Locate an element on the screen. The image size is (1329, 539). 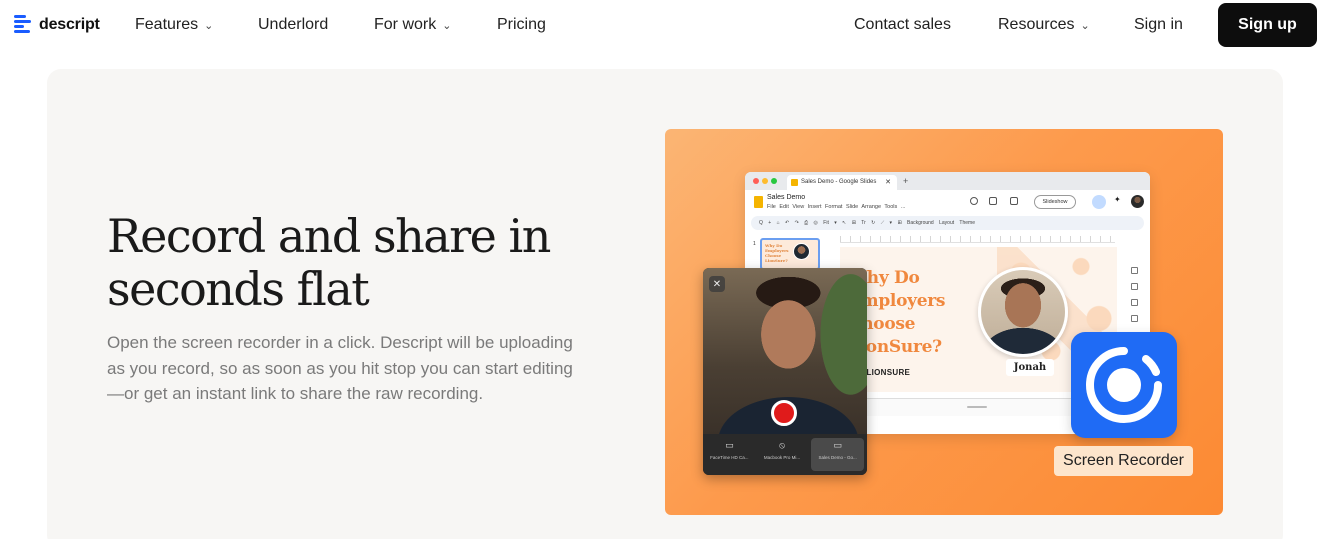
nav-pricing-label: Pricing is located at coordinates (521, 24).